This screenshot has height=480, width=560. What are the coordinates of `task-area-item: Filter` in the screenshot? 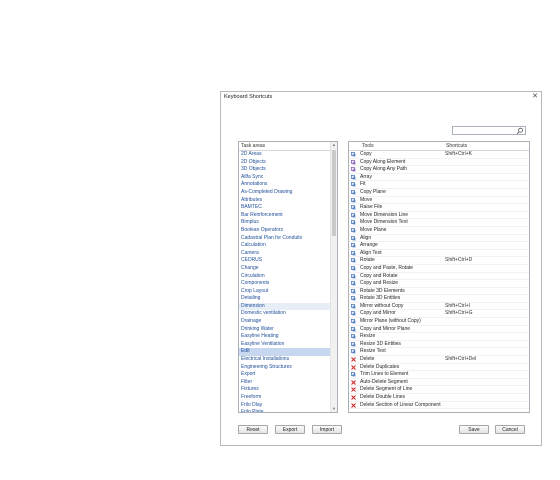 It's located at (288, 383).